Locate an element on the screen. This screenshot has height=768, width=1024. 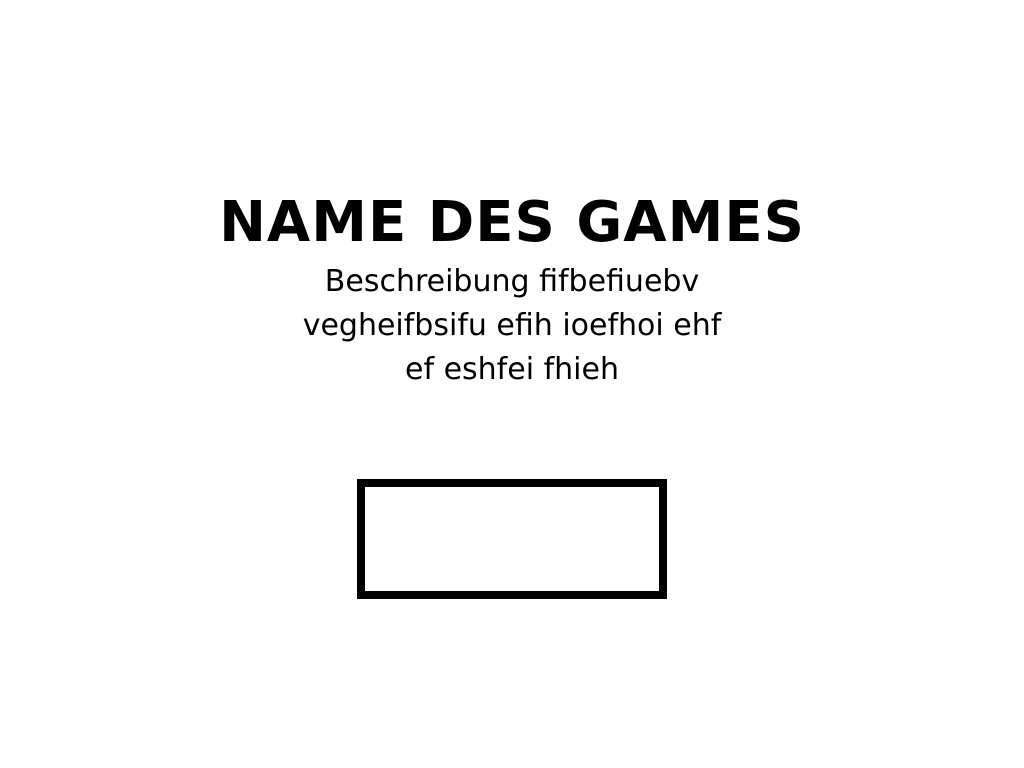
start-button is located at coordinates (512, 539).